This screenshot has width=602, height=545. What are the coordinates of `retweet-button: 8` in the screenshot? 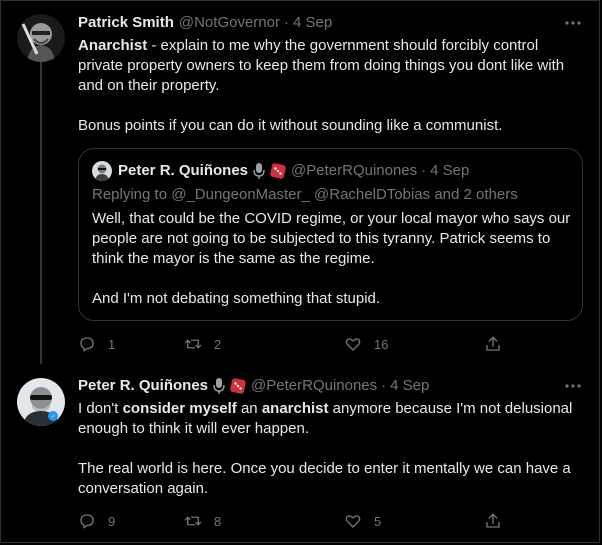 It's located at (202, 521).